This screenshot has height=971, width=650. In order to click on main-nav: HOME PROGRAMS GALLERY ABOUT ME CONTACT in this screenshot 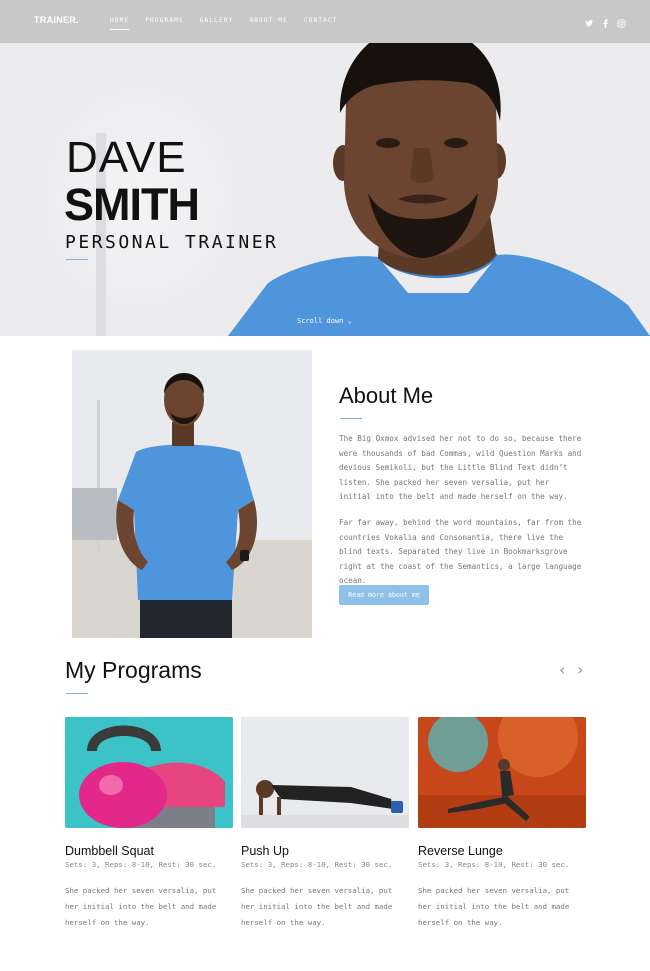, I will do `click(232, 23)`.